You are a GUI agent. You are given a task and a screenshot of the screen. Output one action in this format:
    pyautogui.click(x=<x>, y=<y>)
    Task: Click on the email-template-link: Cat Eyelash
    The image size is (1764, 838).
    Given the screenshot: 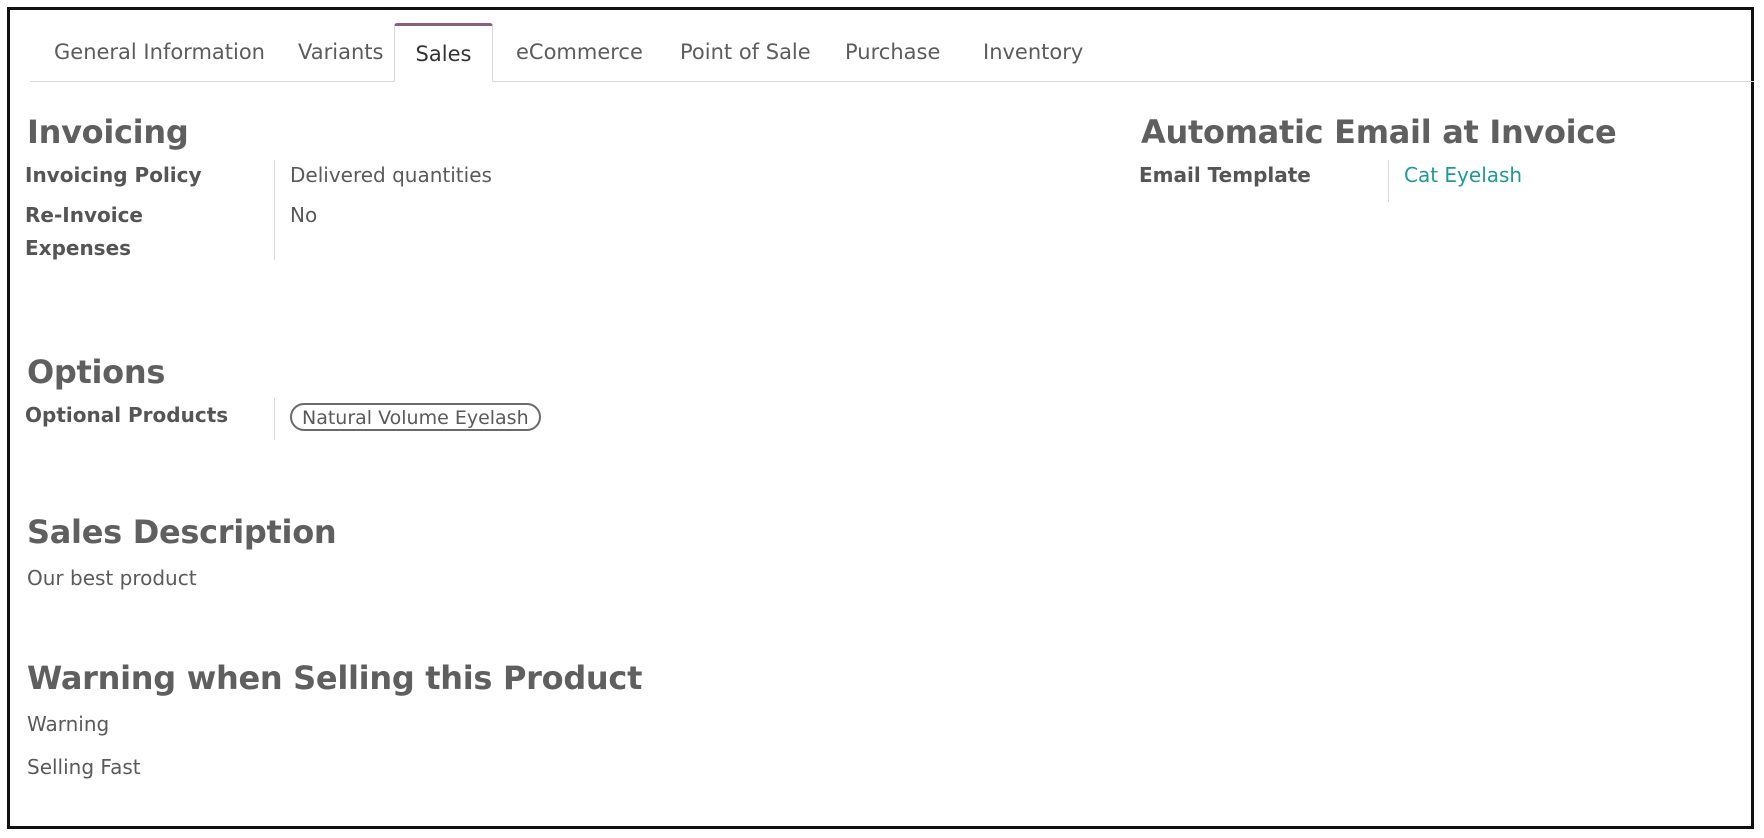 What is the action you would take?
    pyautogui.click(x=1463, y=175)
    